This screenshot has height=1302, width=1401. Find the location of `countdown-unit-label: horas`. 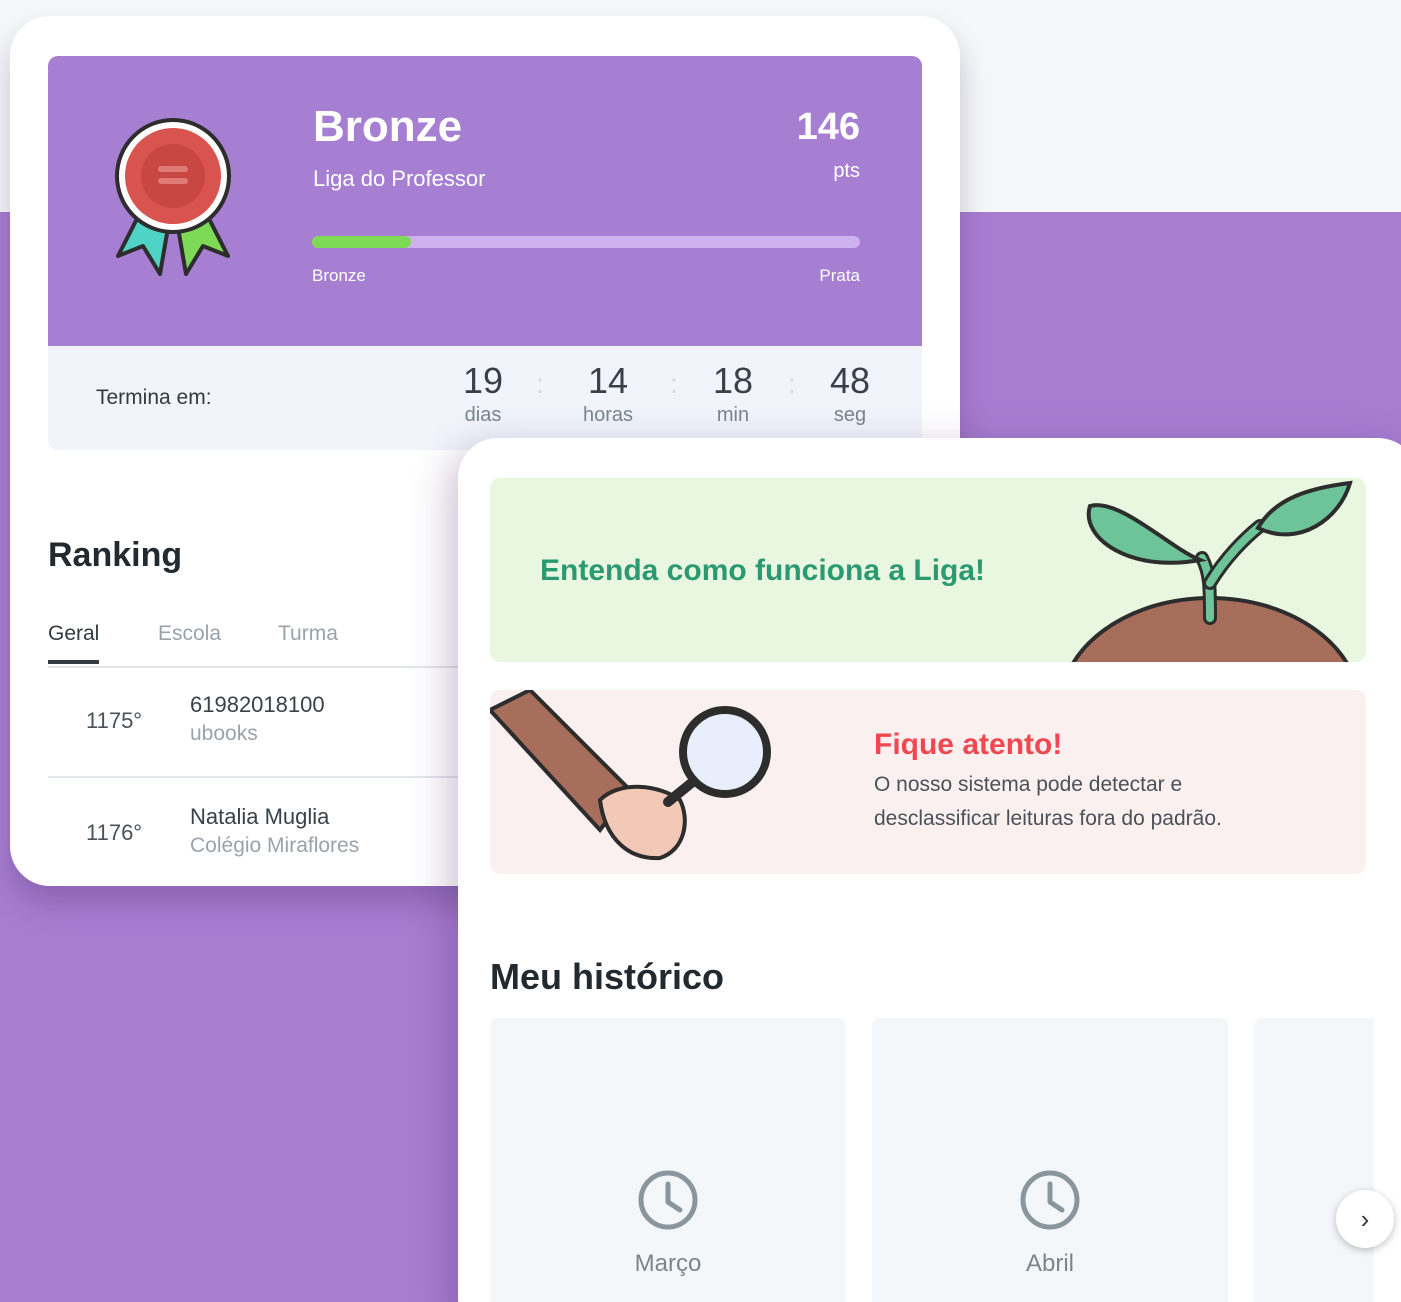

countdown-unit-label: horas is located at coordinates (608, 415).